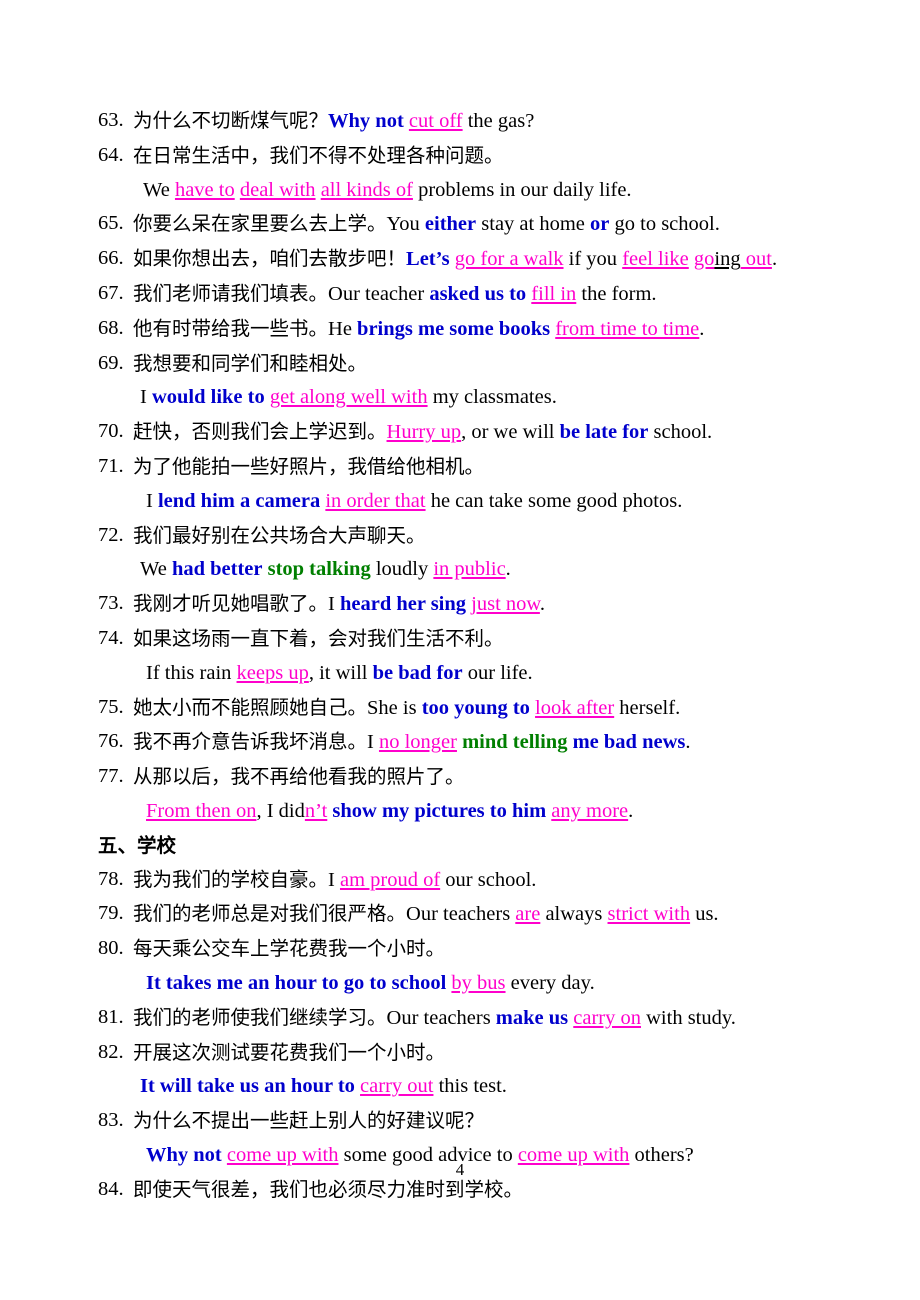 Image resolution: width=920 pixels, height=1300 pixels. What do you see at coordinates (424, 432) in the screenshot?
I see `text-run: Hurry up` at bounding box center [424, 432].